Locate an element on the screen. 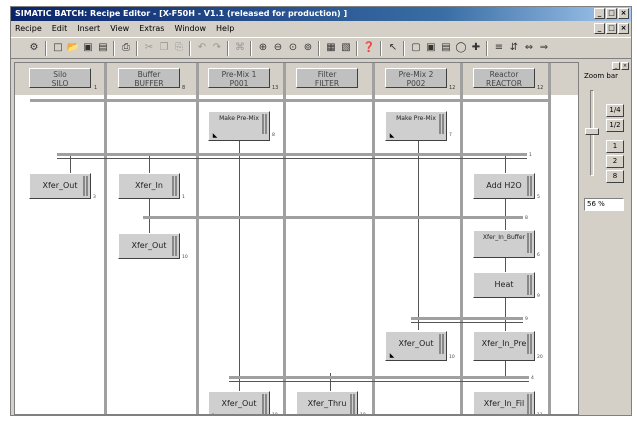  unit-premix-2-id: P002 is located at coordinates (416, 83).